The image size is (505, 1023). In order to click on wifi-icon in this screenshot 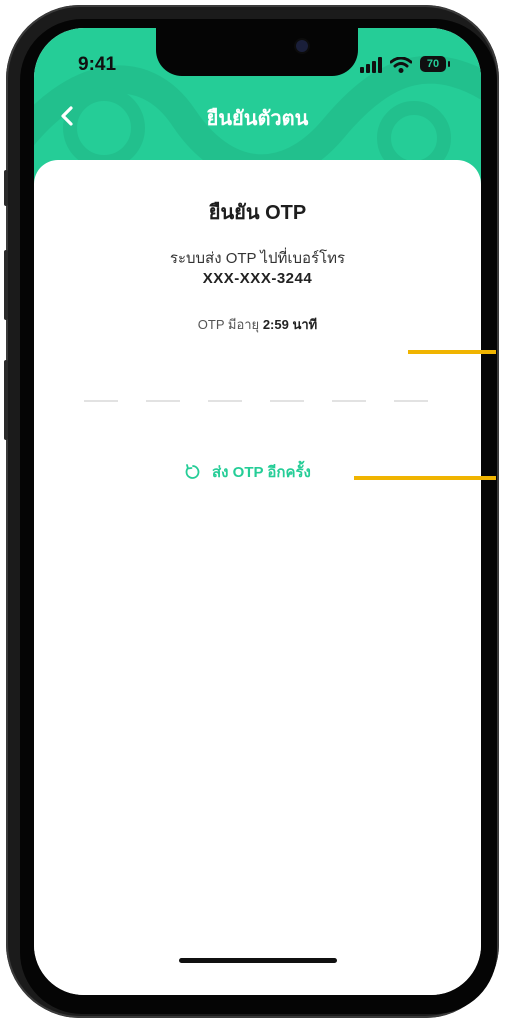, I will do `click(401, 65)`.